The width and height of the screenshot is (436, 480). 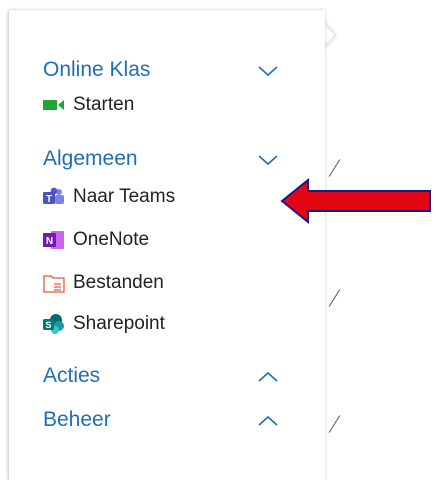 What do you see at coordinates (104, 104) in the screenshot?
I see `menu-item-label: Starten` at bounding box center [104, 104].